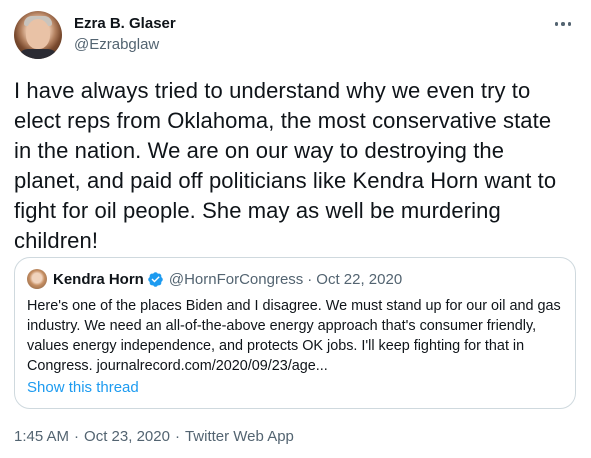  Describe the element at coordinates (556, 24) in the screenshot. I see `more-dots-icon` at that location.